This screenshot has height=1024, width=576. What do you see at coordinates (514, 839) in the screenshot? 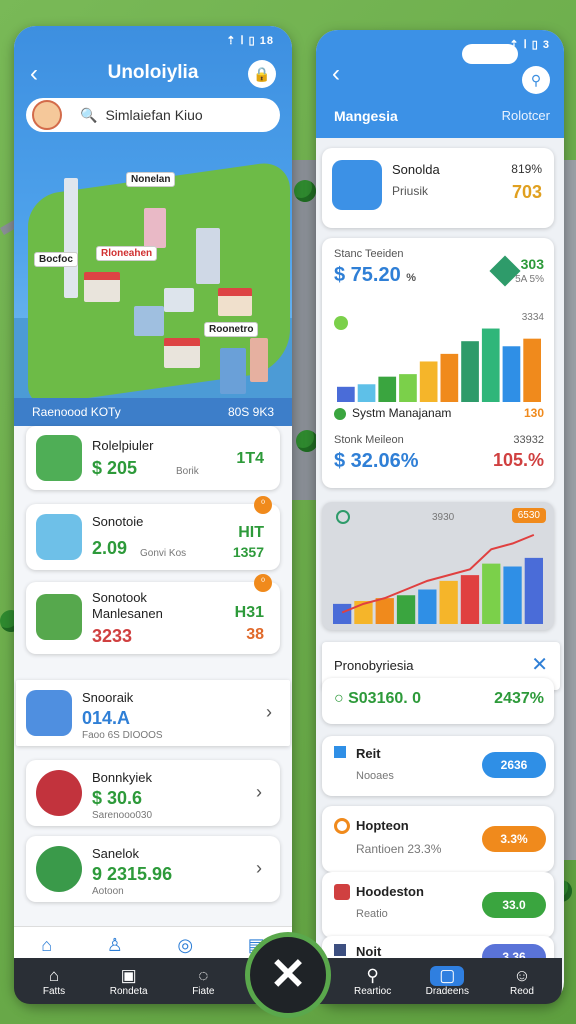
I see `item-pill: 3.3%` at bounding box center [514, 839].